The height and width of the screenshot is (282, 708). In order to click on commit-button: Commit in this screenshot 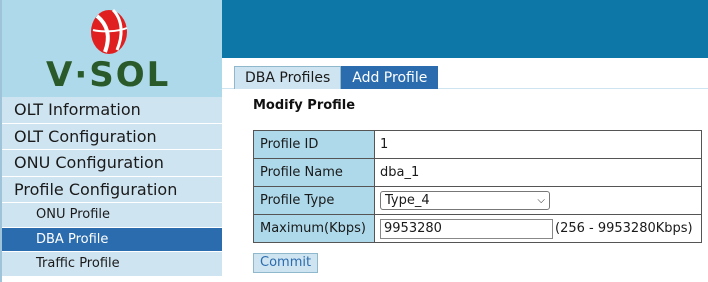, I will do `click(286, 263)`.